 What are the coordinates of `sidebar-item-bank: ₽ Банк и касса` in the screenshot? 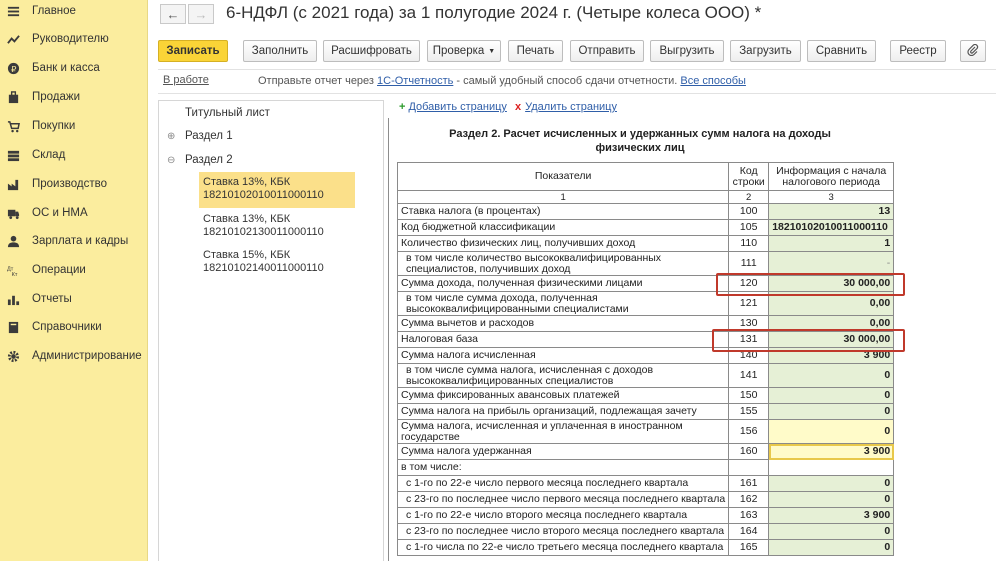 It's located at (74, 68).